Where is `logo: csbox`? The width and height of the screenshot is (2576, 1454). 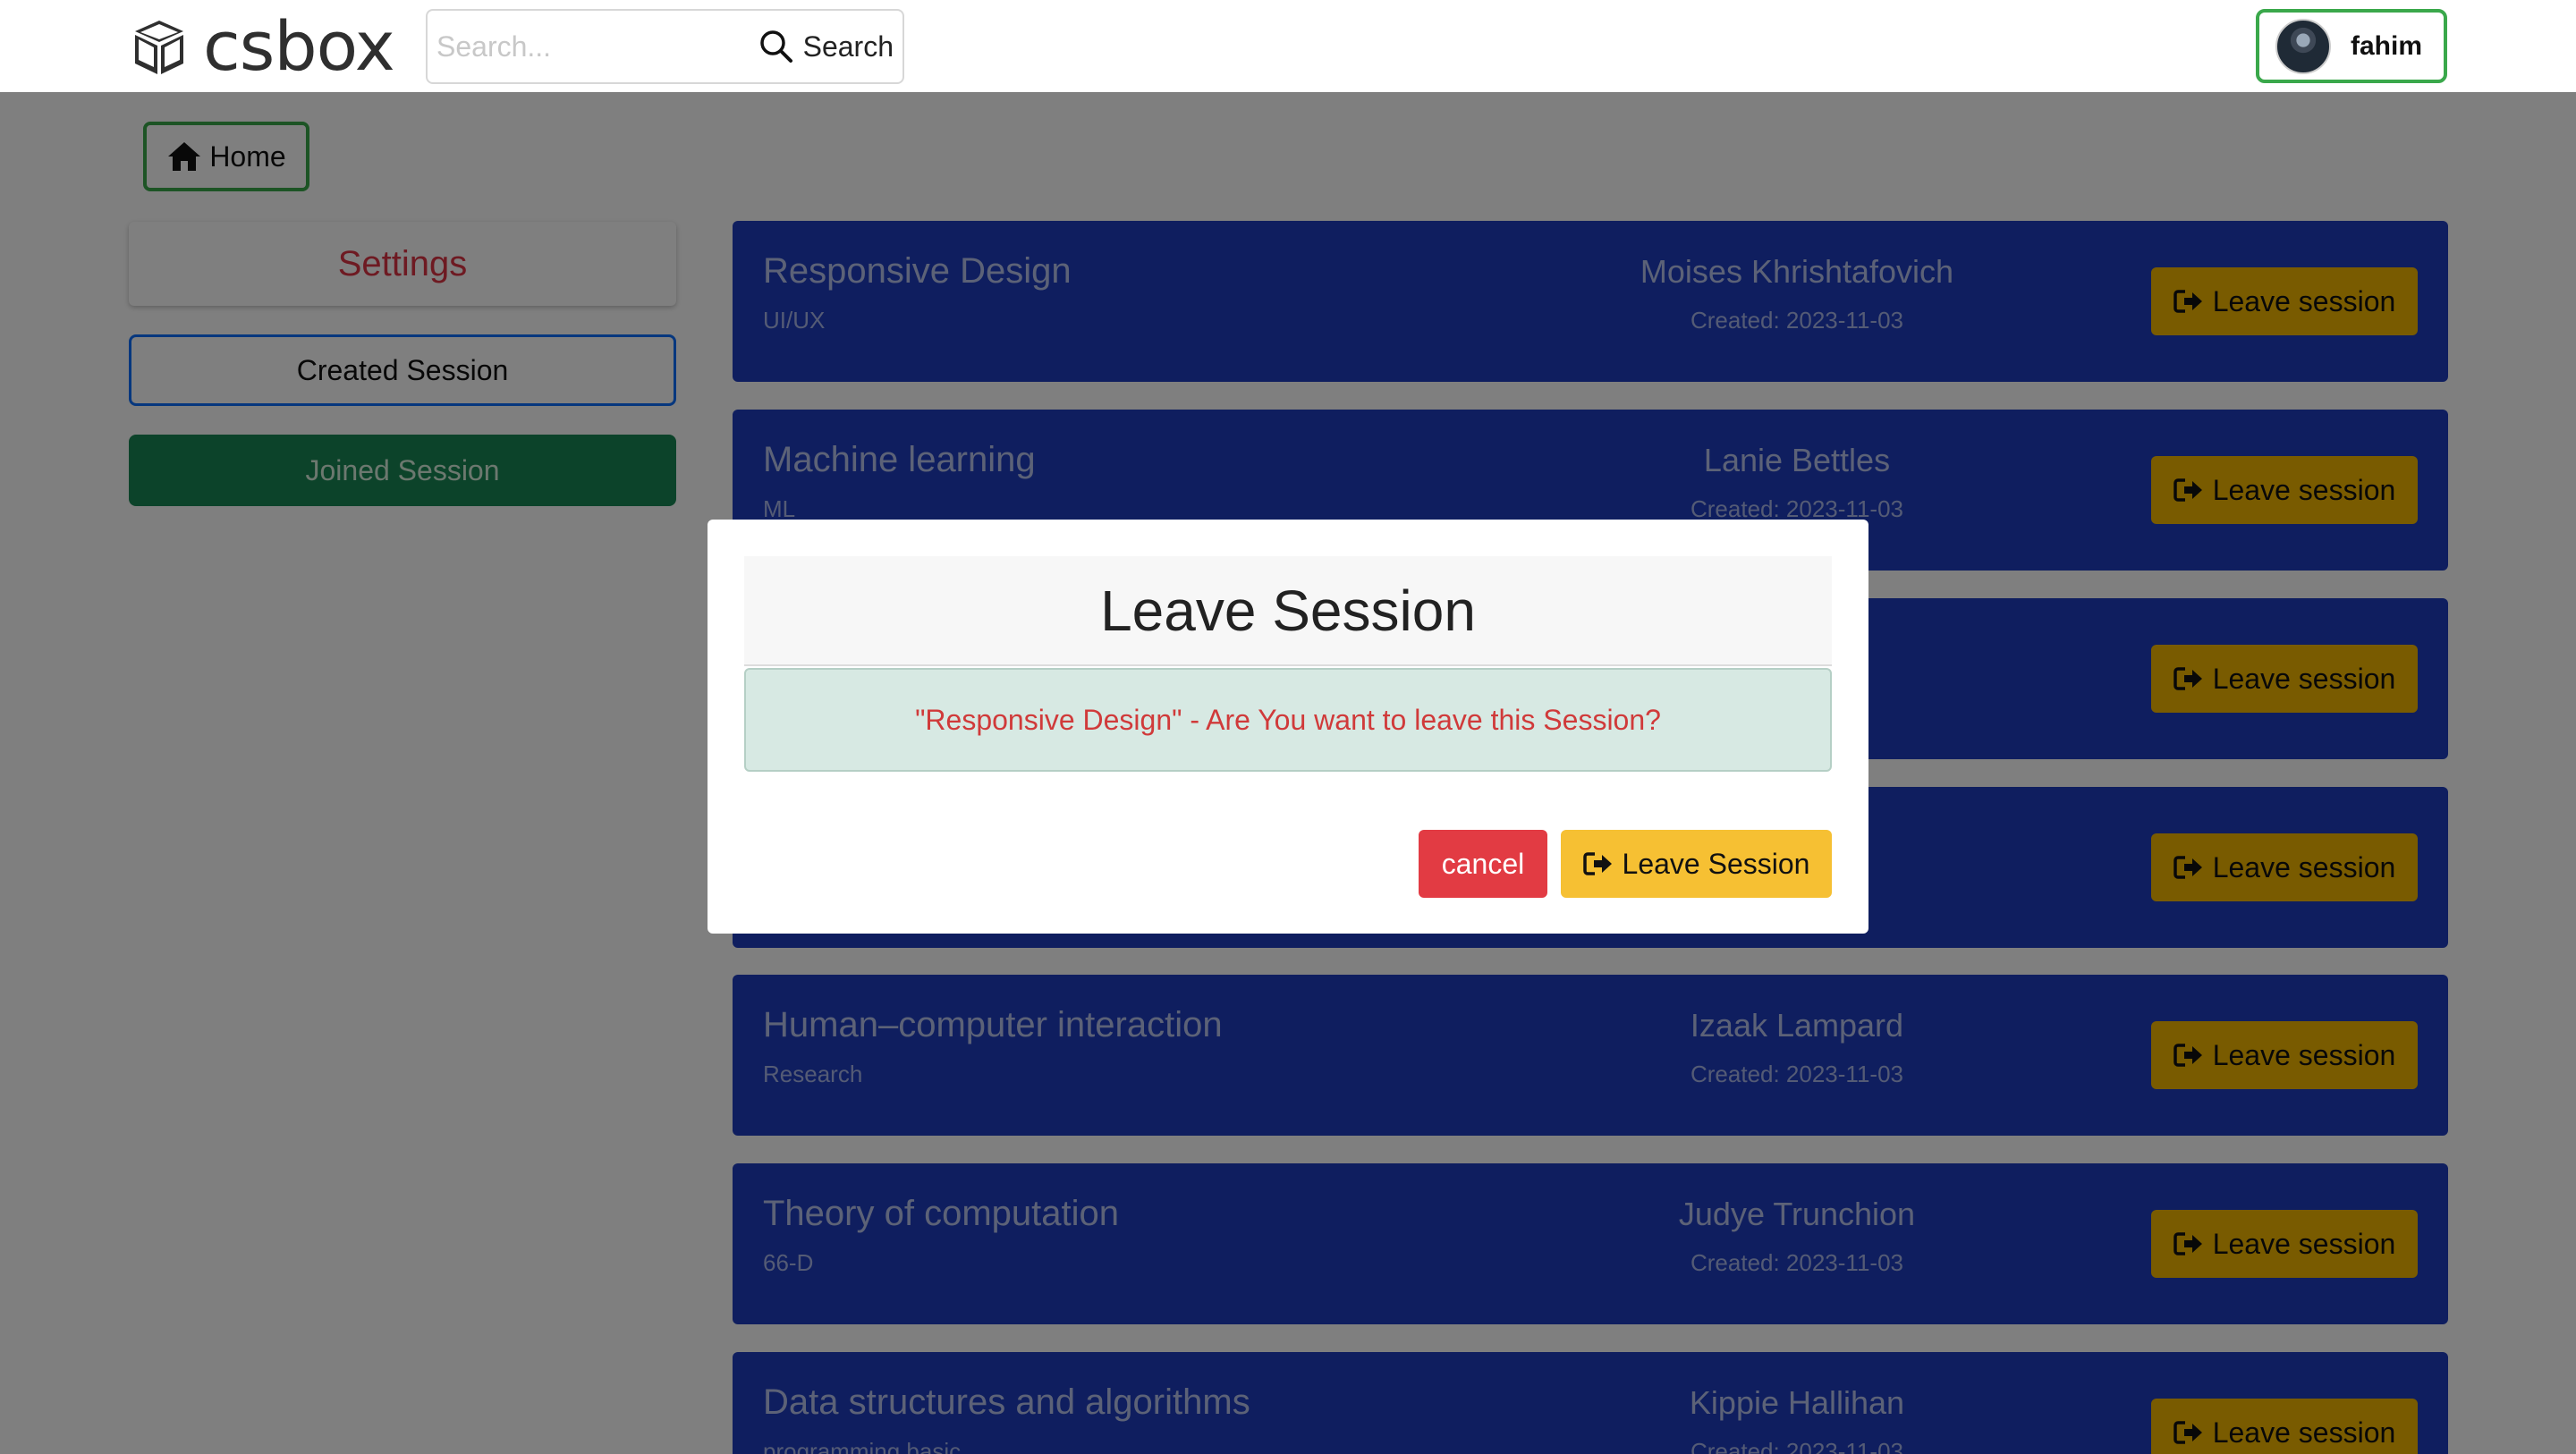 logo: csbox is located at coordinates (261, 46).